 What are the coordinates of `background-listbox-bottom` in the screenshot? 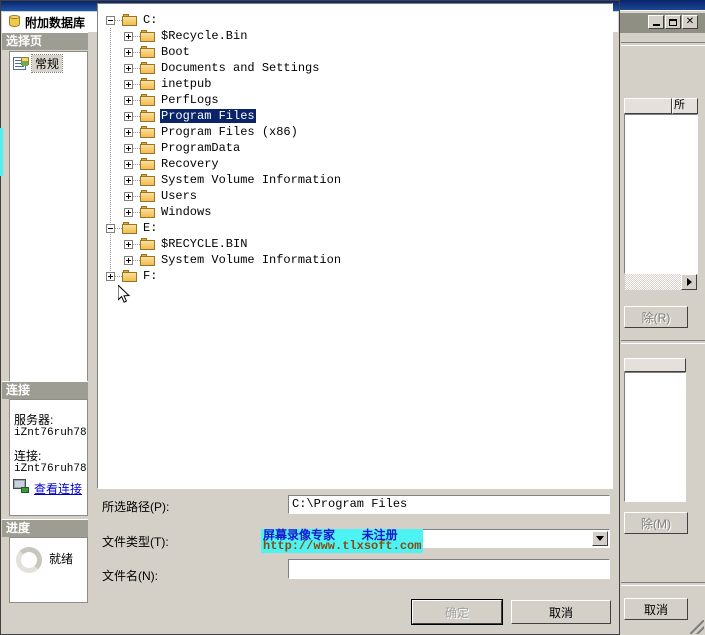 It's located at (655, 437).